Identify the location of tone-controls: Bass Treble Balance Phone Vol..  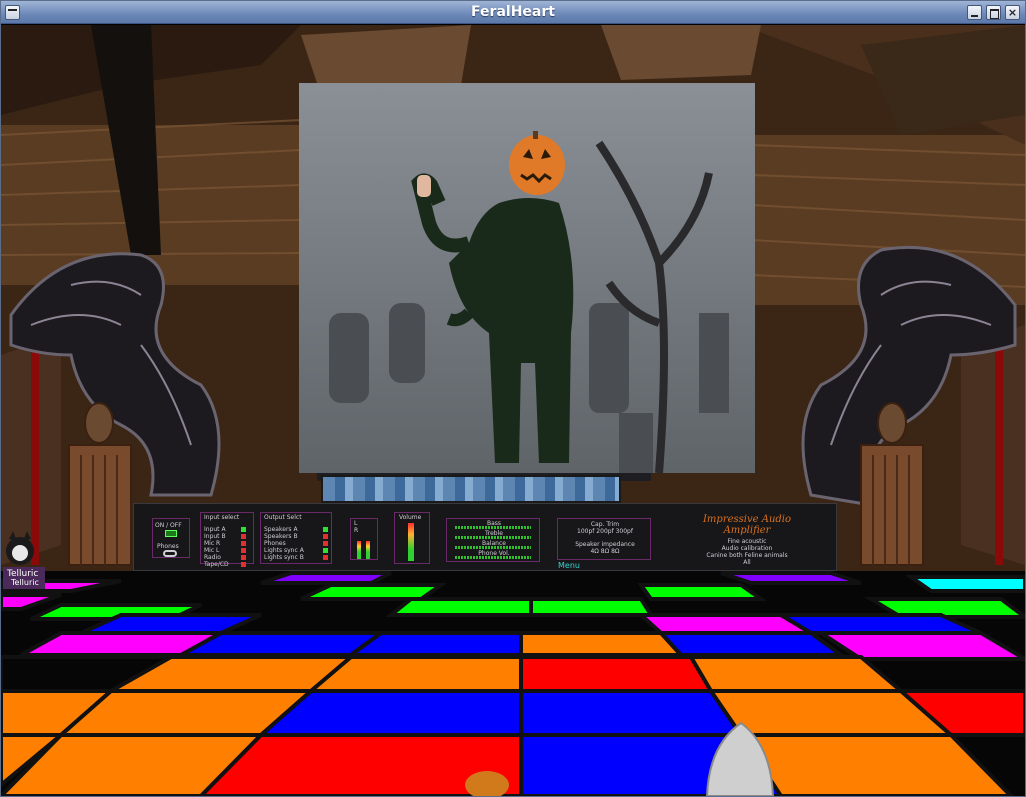
(493, 540).